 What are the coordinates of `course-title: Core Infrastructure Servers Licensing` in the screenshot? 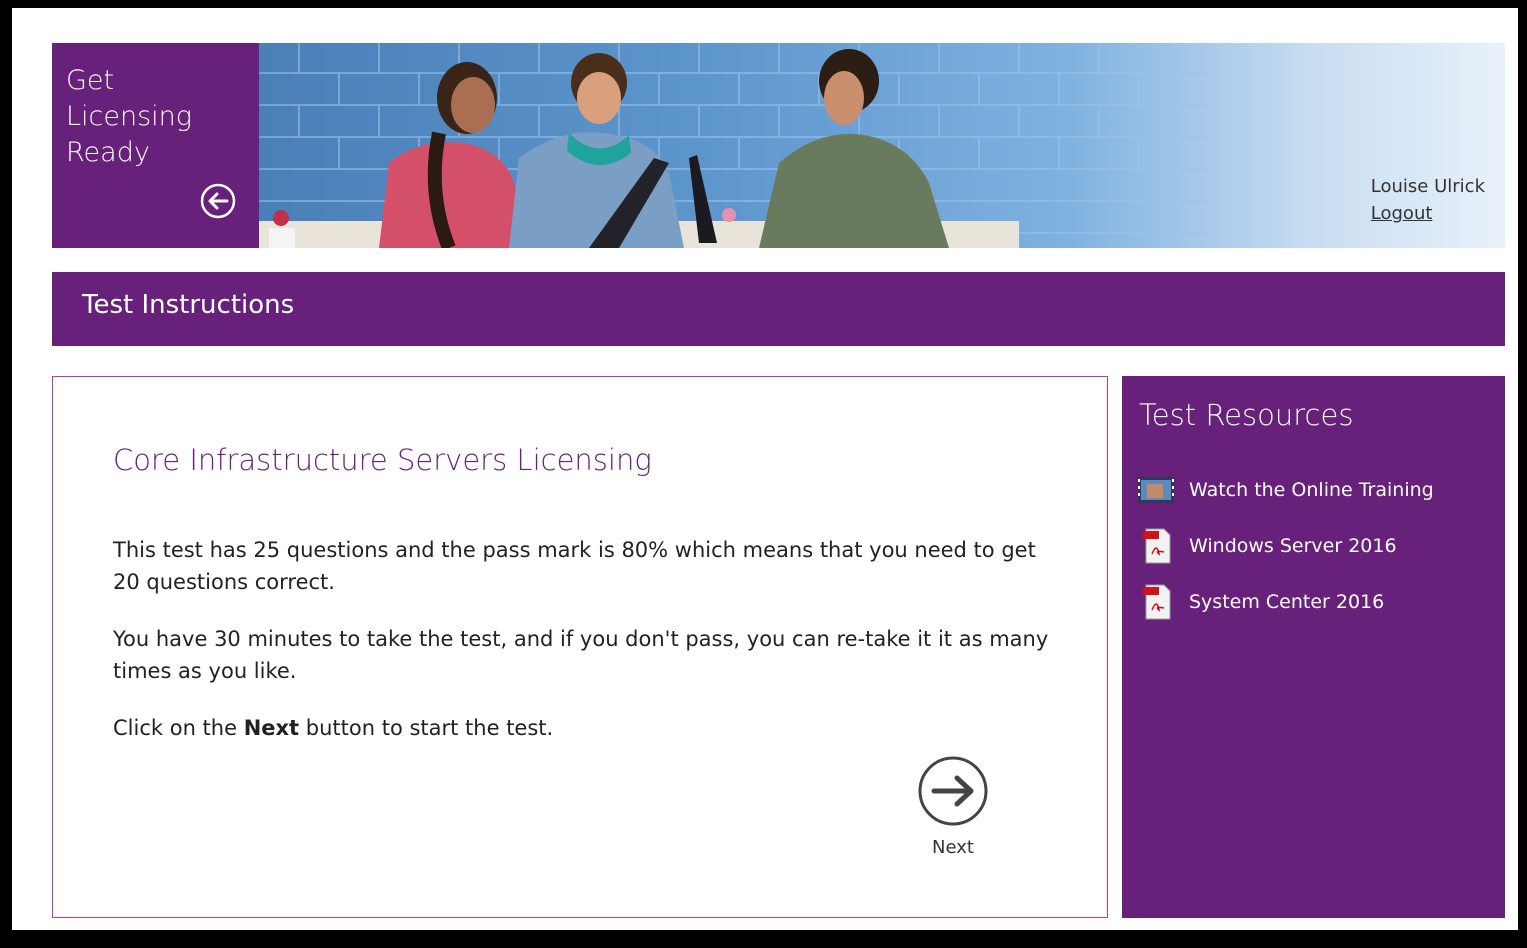 It's located at (382, 460).